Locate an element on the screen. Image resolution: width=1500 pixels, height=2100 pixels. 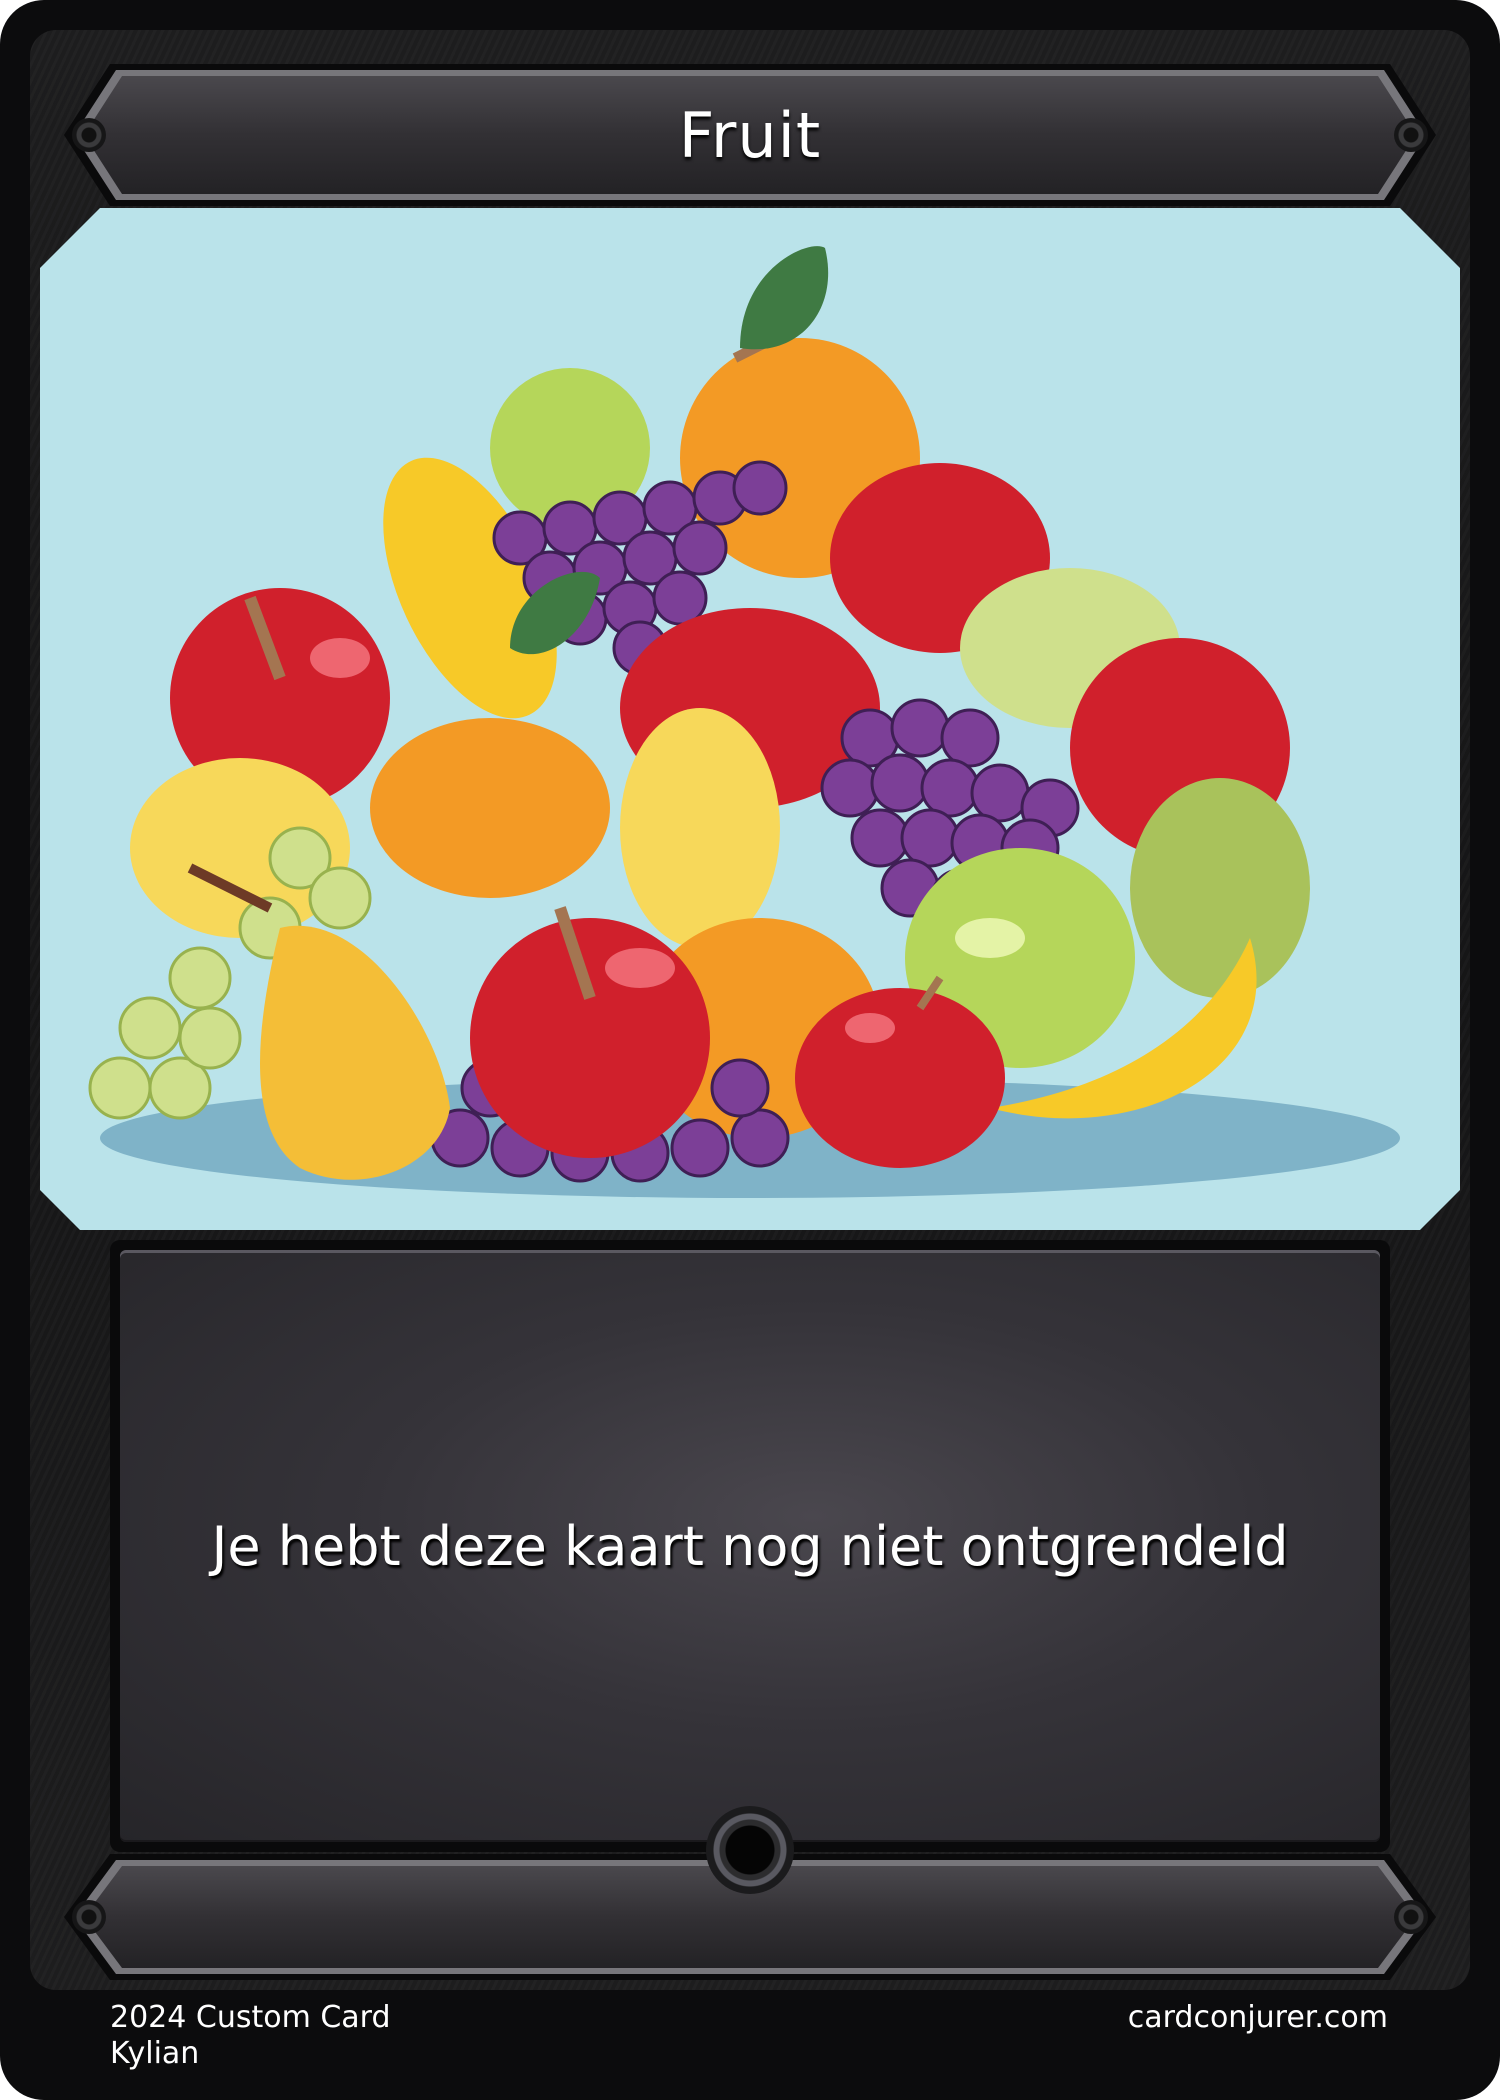
rules-text: Je hebt deze kaart nog niet ontgrendeld is located at coordinates (750, 1546).